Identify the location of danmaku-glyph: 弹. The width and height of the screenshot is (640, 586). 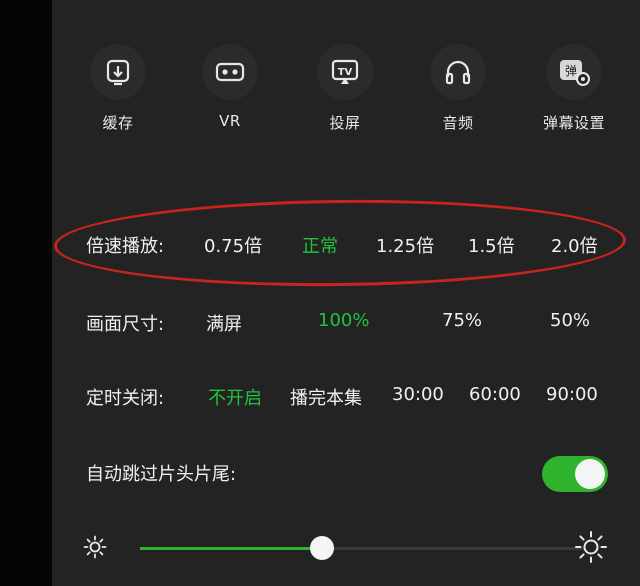
(571, 71).